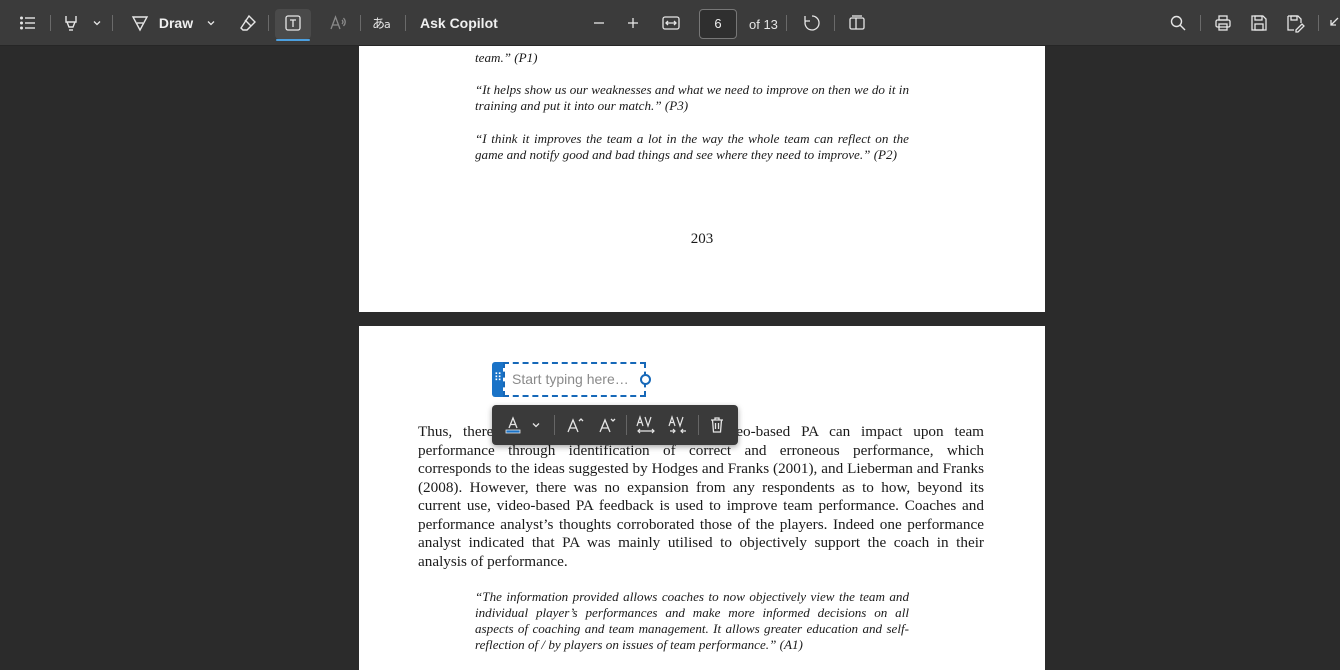 The image size is (1340, 670). Describe the element at coordinates (513, 425) in the screenshot. I see `font-color-icon` at that location.